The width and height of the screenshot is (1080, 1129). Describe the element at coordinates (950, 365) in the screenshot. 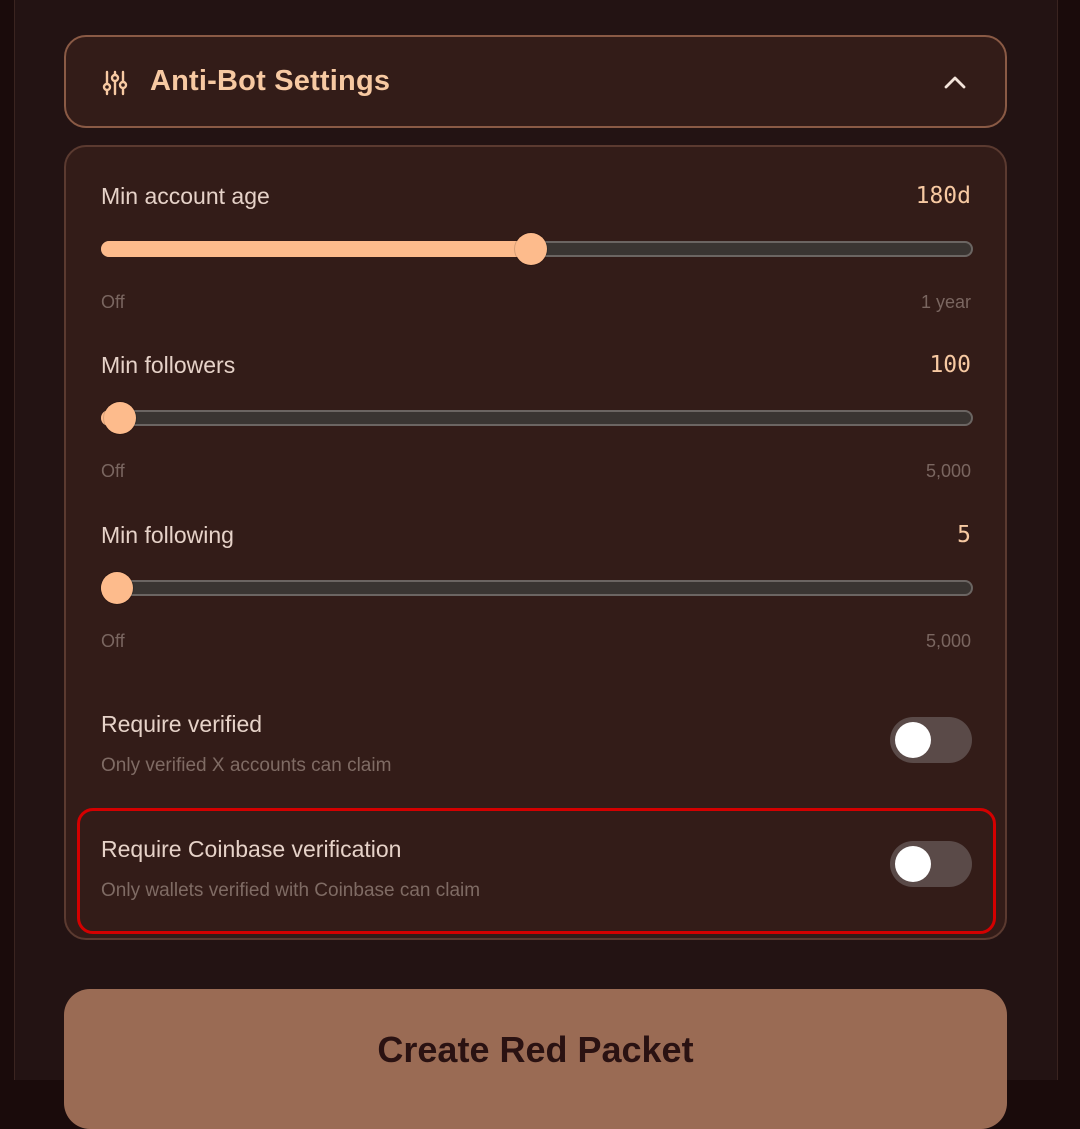

I see `slider-value: 100` at that location.